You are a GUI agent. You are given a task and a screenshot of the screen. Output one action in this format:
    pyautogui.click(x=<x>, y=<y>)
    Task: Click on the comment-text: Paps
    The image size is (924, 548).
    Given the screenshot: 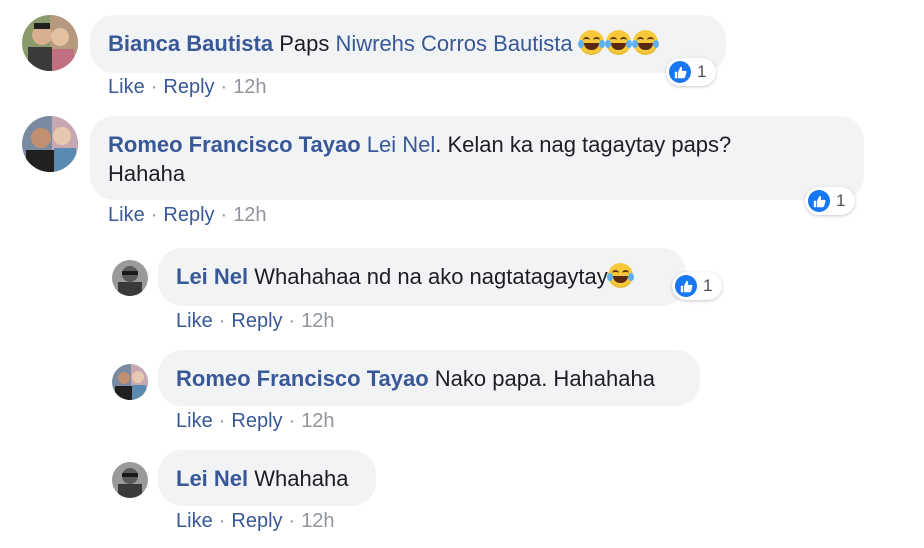 What is the action you would take?
    pyautogui.click(x=307, y=43)
    